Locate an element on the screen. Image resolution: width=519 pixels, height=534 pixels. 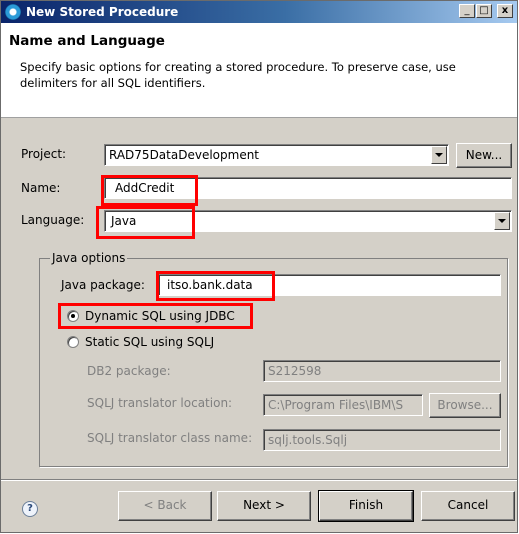
footer-separator is located at coordinates (259, 480).